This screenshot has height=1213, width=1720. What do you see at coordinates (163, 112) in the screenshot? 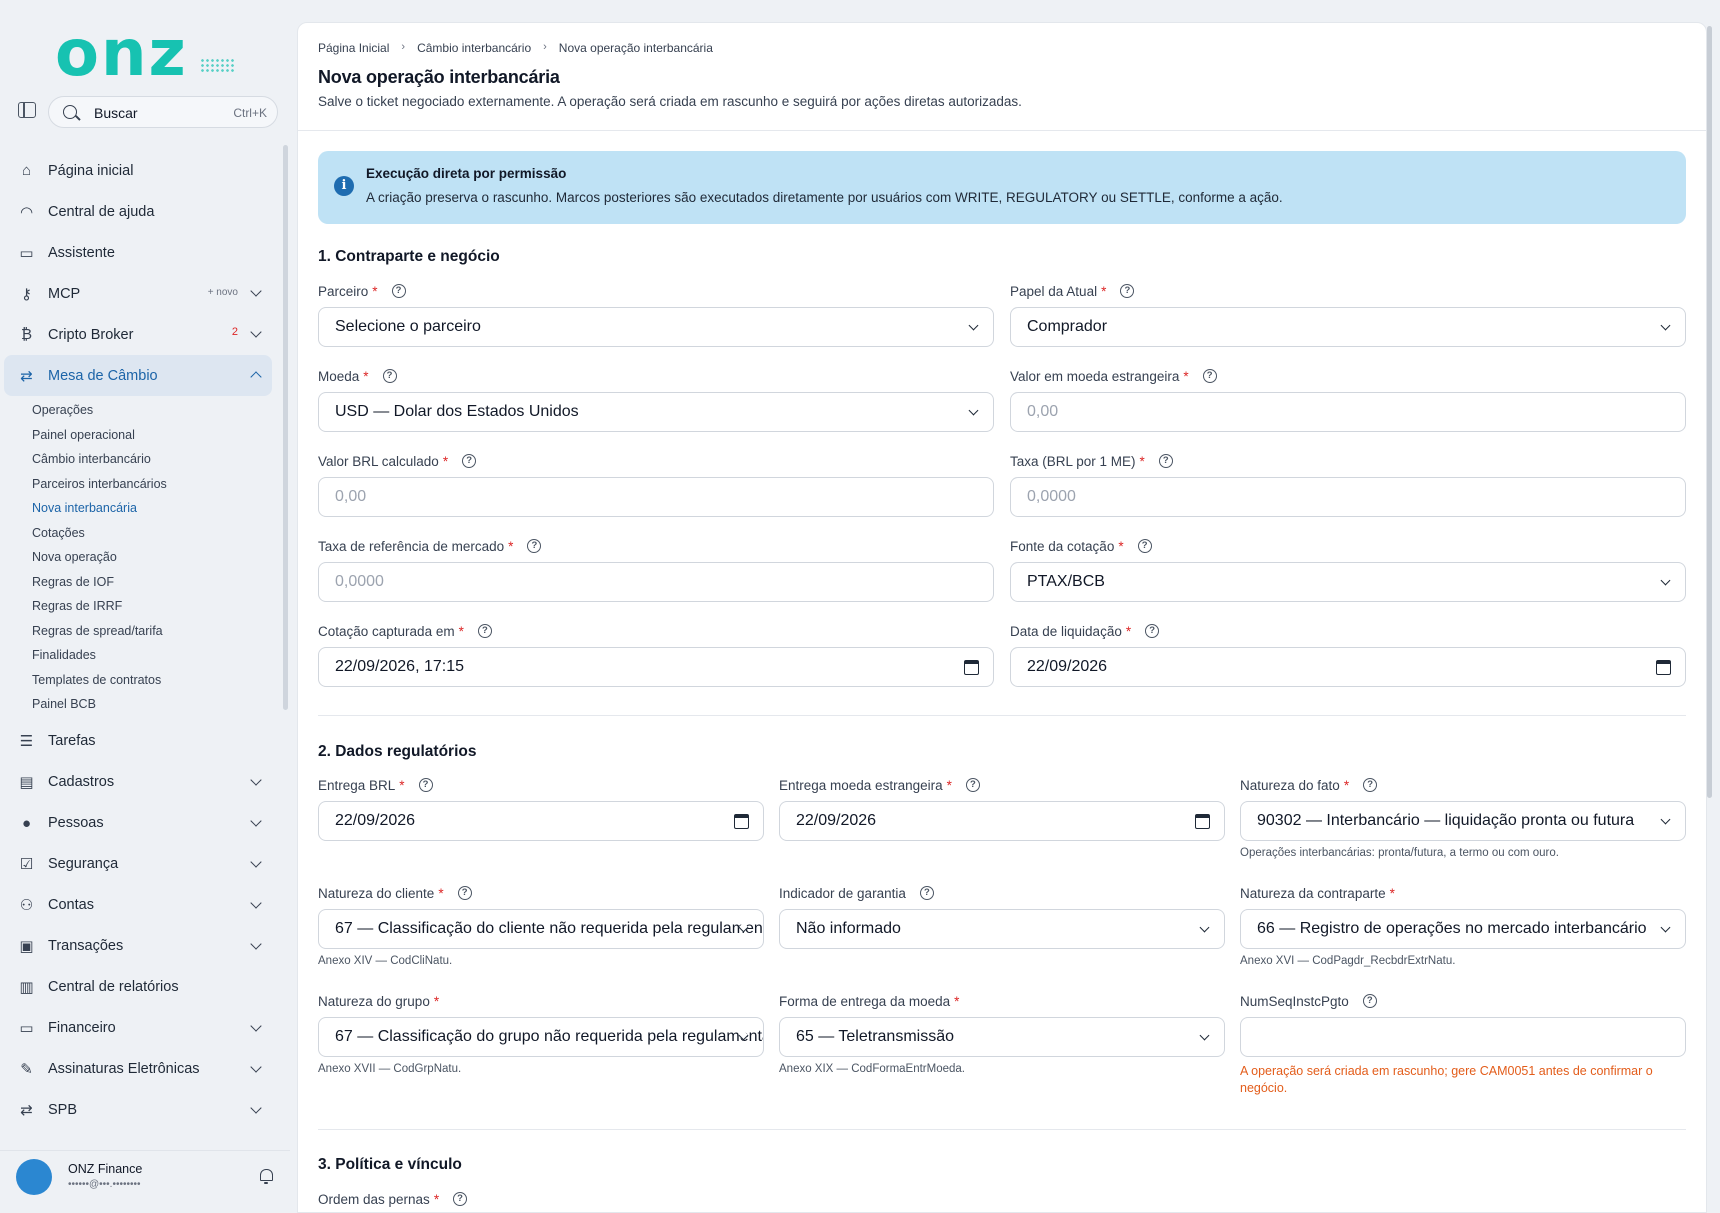
I see `search-input: Buscar Ctrl+K` at bounding box center [163, 112].